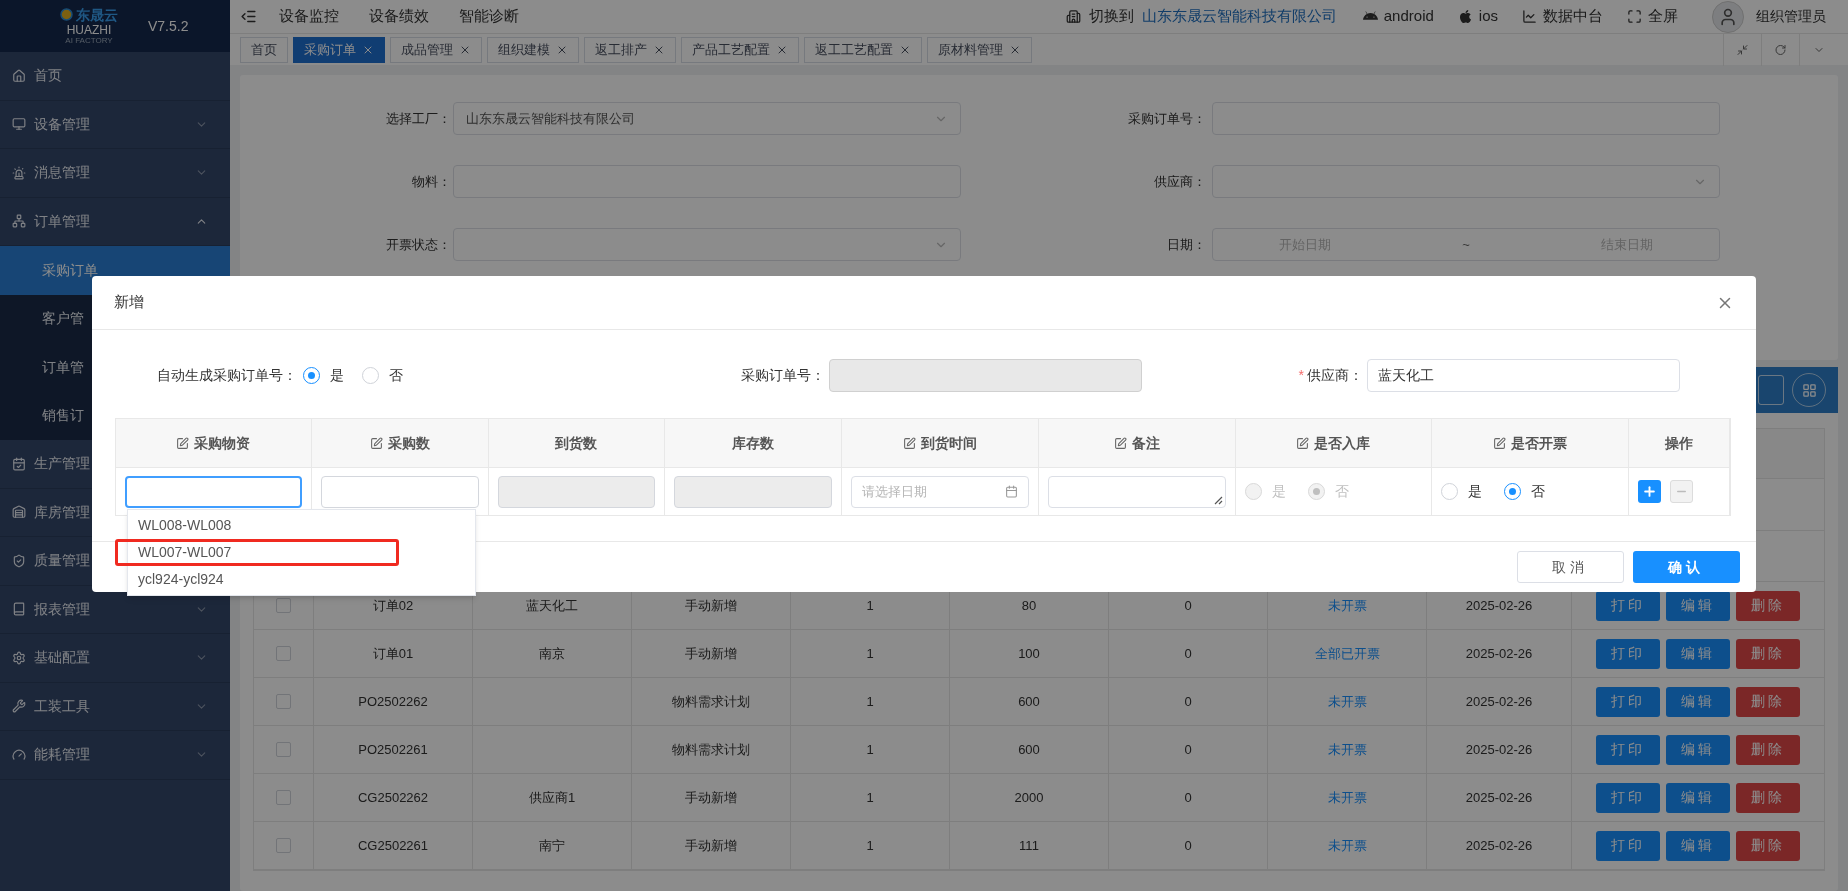 The image size is (1848, 891). I want to click on grid-icon, so click(1809, 390).